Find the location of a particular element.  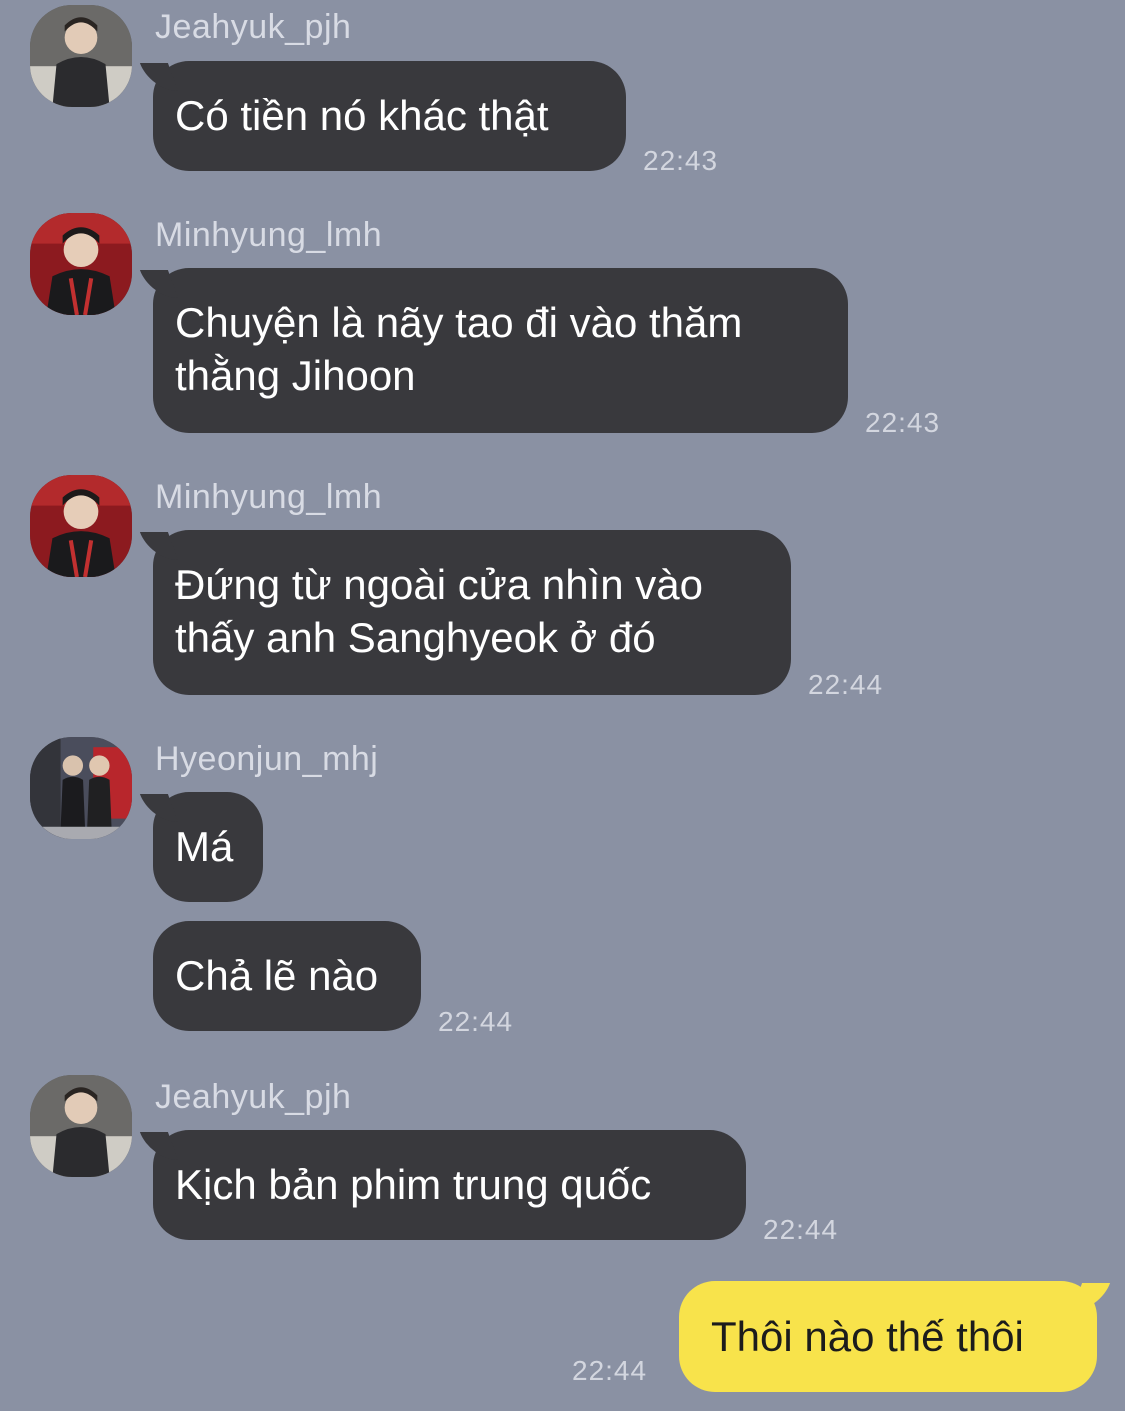

message-bubble: Má is located at coordinates (208, 847).